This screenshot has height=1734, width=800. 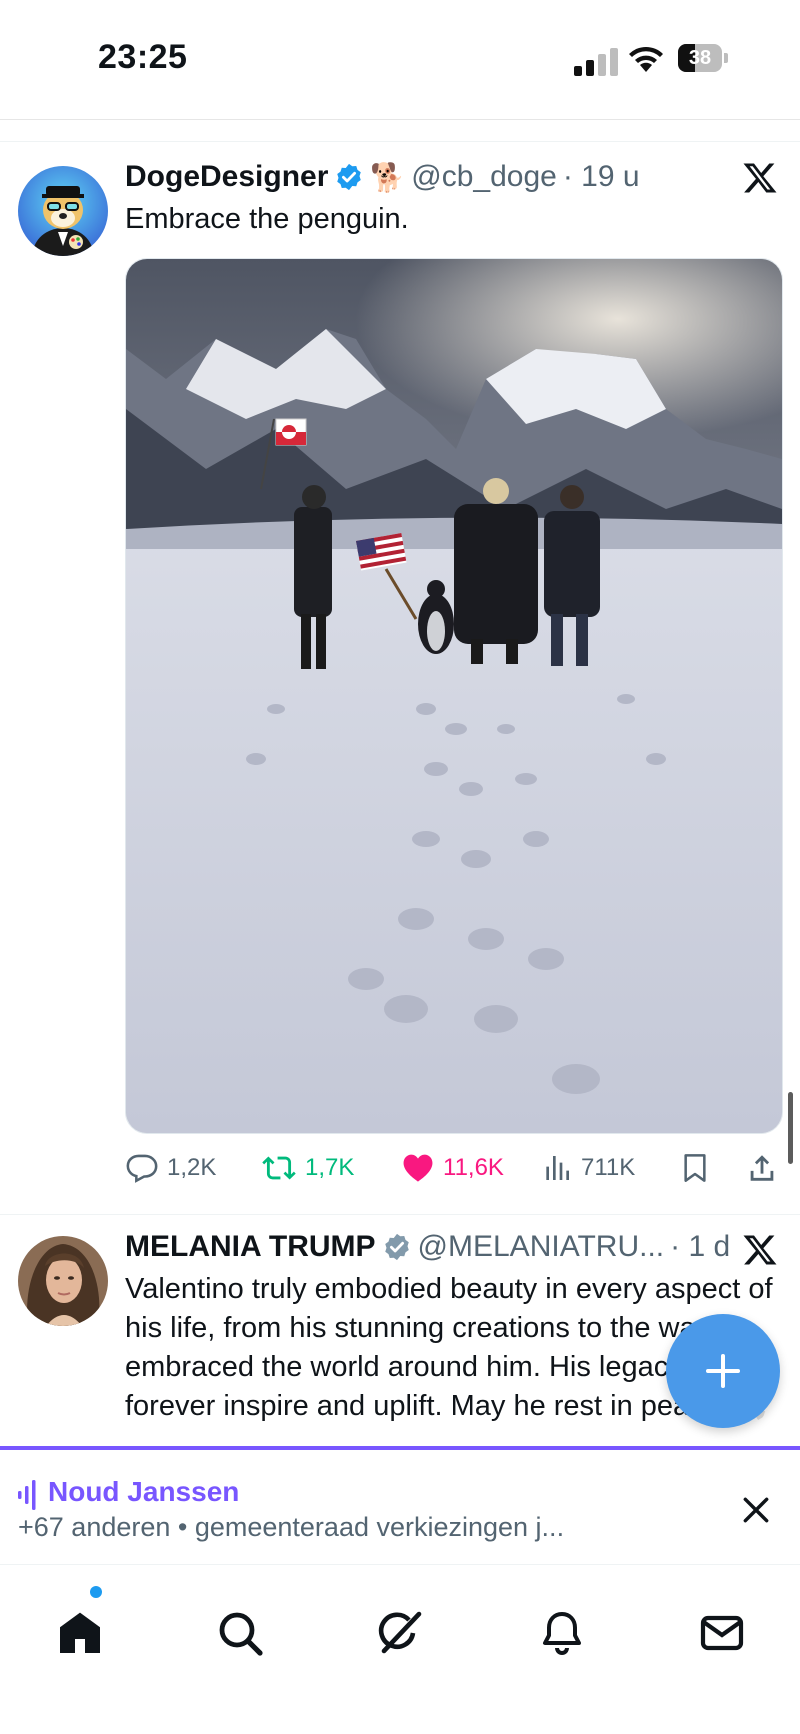 I want to click on views-button: 711K, so click(x=588, y=1168).